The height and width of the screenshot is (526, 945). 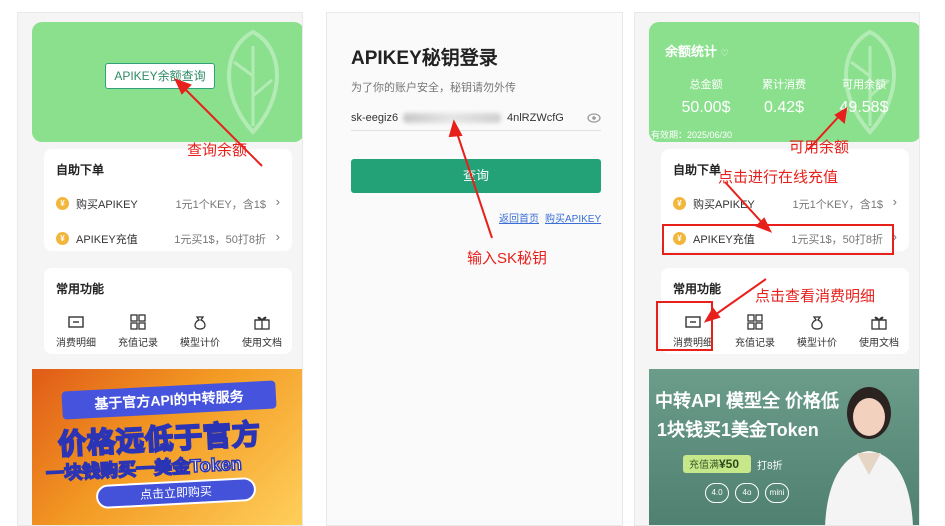 What do you see at coordinates (217, 150) in the screenshot?
I see `annotation-query-balance: 查询余额` at bounding box center [217, 150].